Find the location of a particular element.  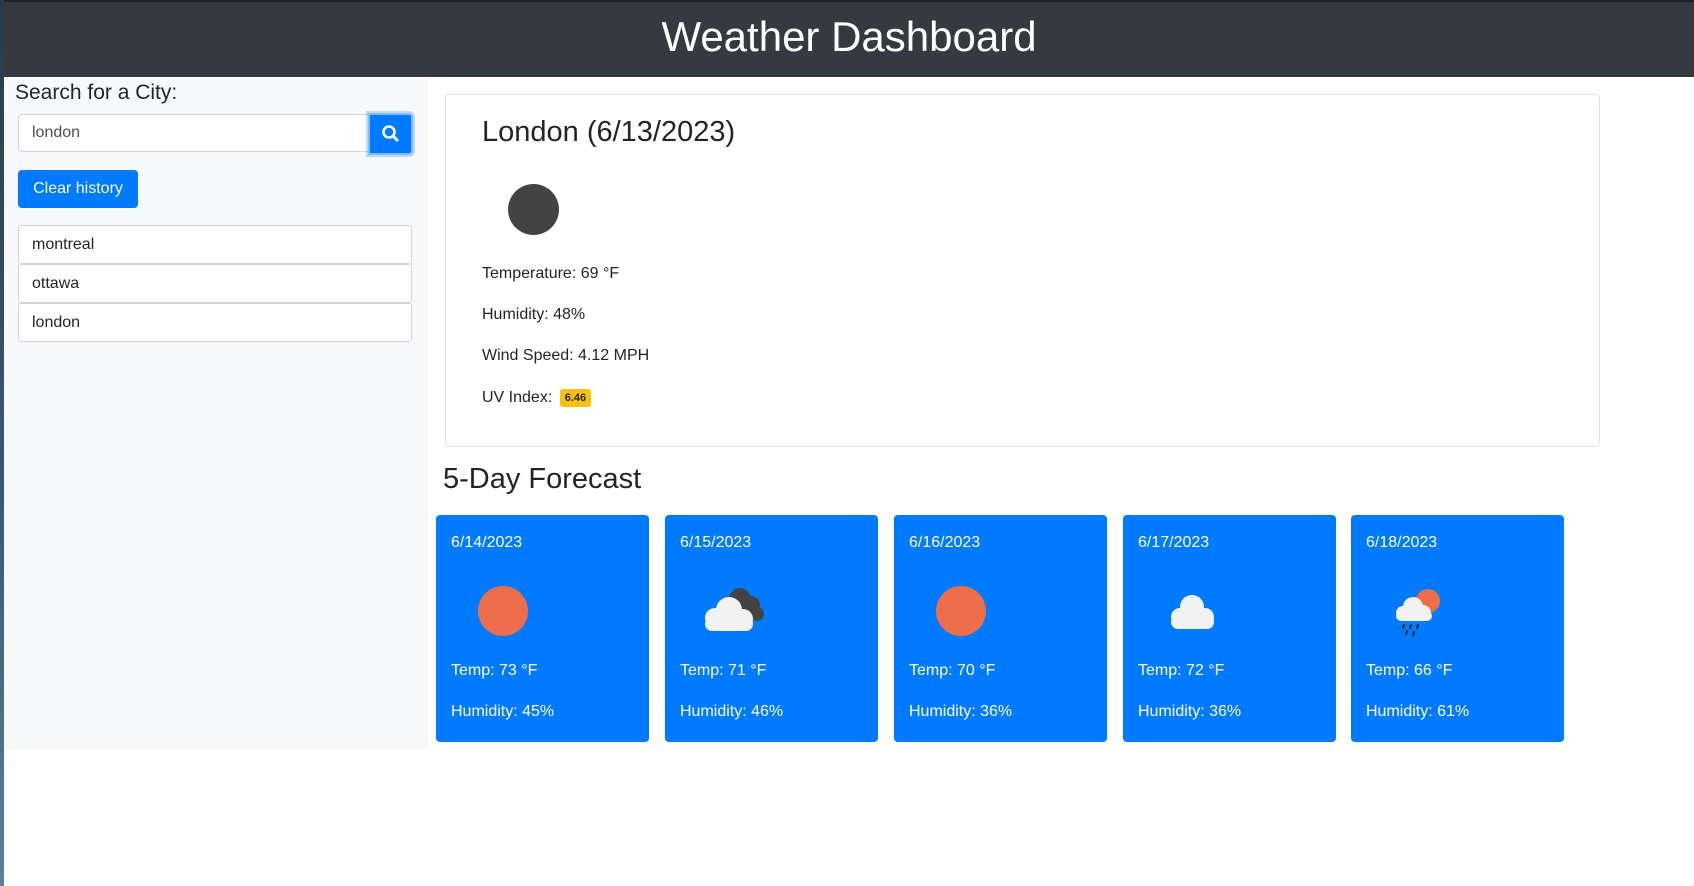

page-header: Weather Dashboard is located at coordinates (849, 39).